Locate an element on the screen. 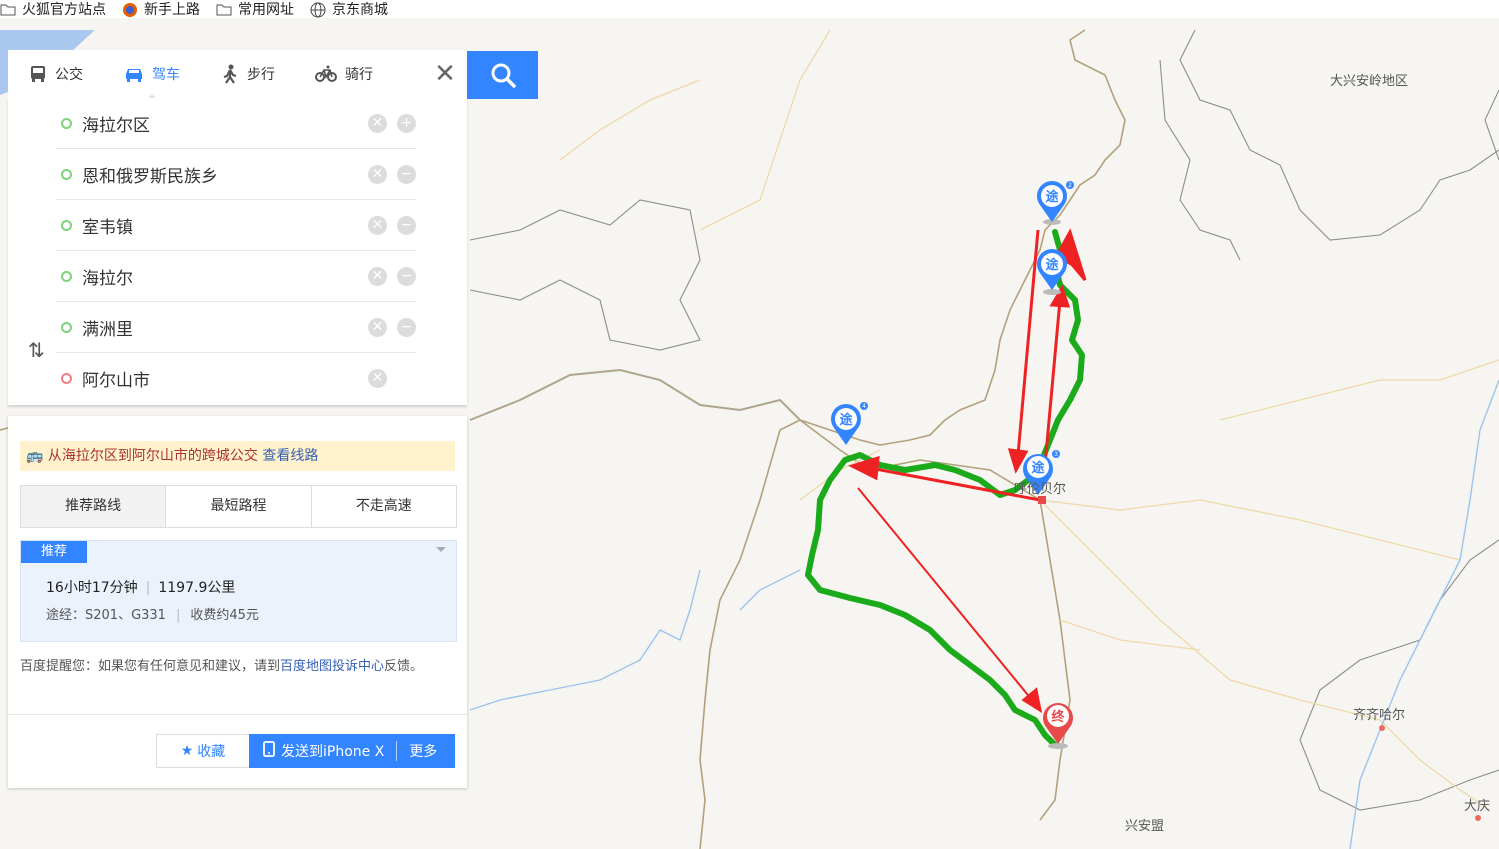  transit-tip-text: 从海拉尔区到阿尔山市的跨城公交 is located at coordinates (152, 456).